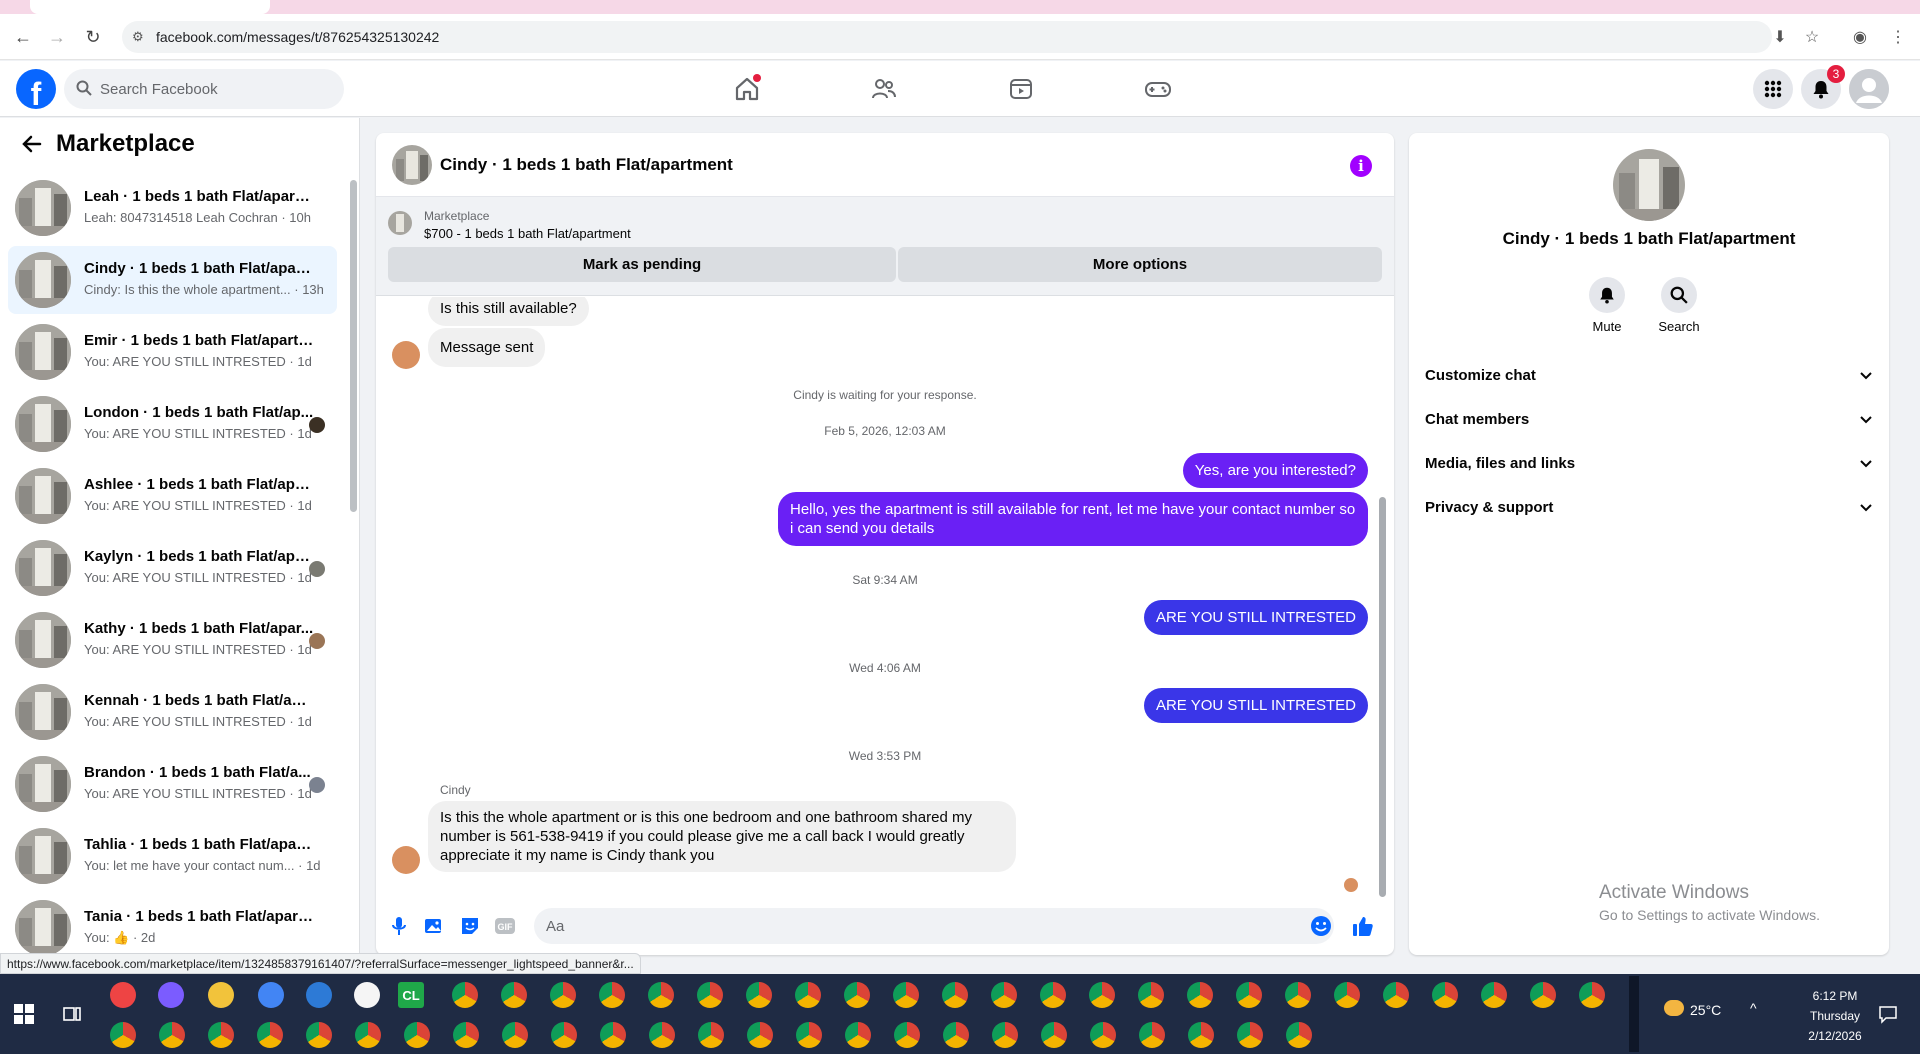 This screenshot has width=1920, height=1054. I want to click on sidebar-scrollbar, so click(353, 346).